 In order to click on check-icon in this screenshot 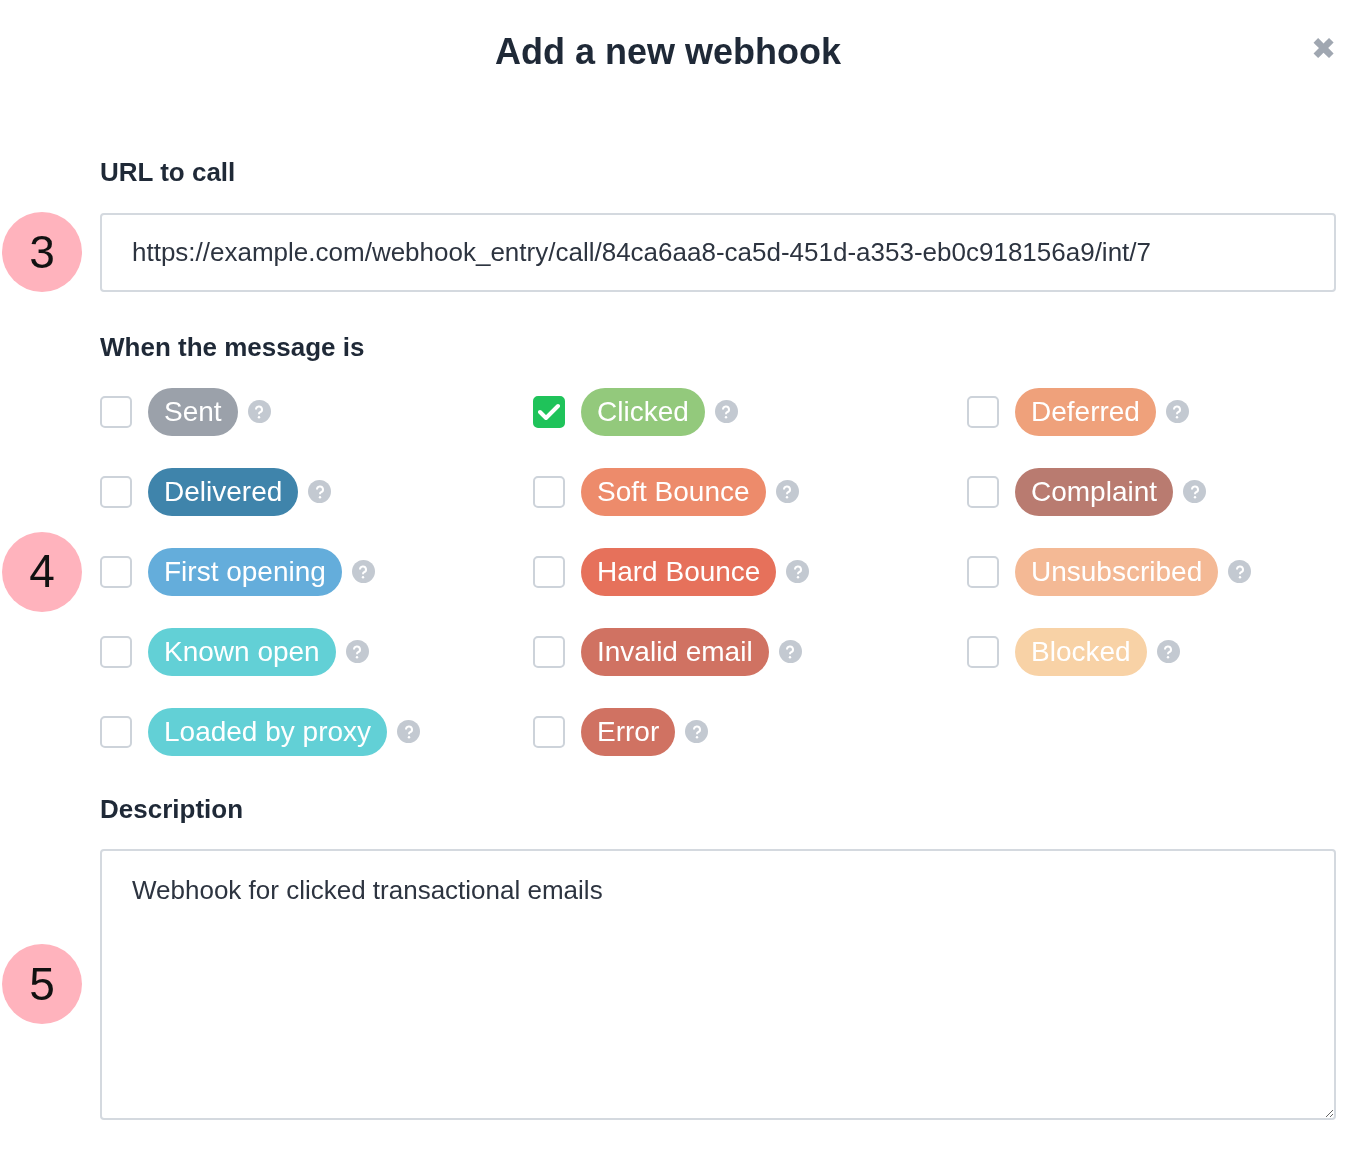, I will do `click(549, 411)`.